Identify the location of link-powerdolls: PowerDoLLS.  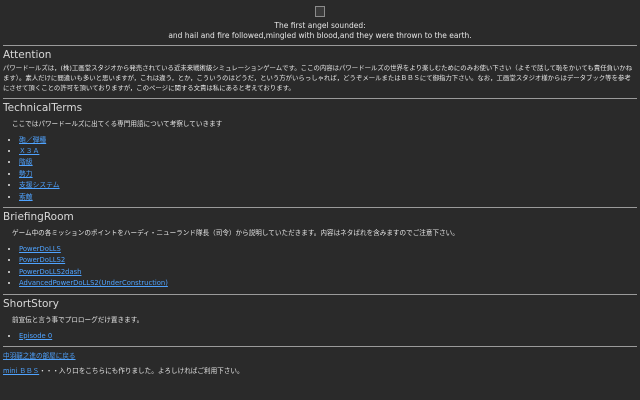
(40, 249).